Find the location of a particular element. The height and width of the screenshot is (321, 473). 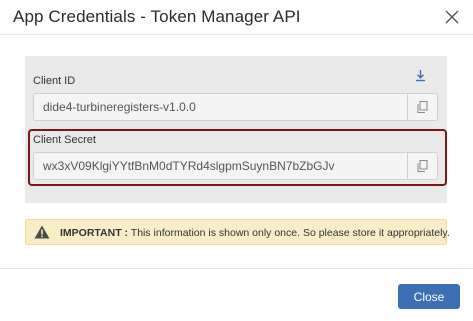

close-icon is located at coordinates (452, 17).